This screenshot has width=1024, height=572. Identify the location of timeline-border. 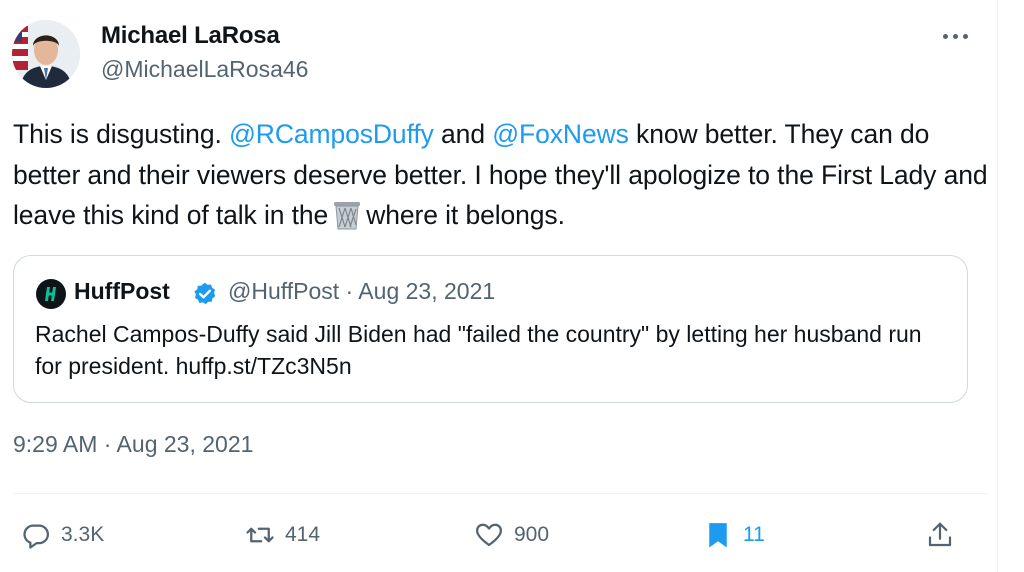
(997, 286).